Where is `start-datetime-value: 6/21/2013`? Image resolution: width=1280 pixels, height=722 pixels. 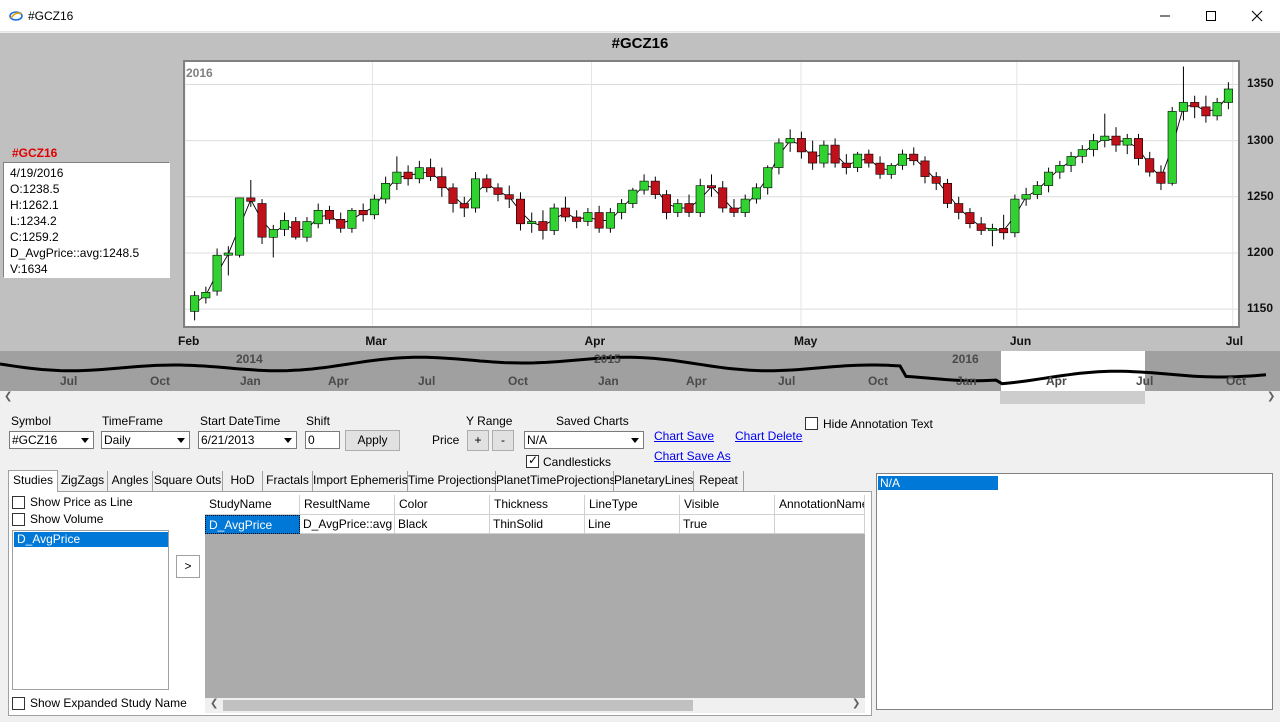 start-datetime-value: 6/21/2013 is located at coordinates (228, 440).